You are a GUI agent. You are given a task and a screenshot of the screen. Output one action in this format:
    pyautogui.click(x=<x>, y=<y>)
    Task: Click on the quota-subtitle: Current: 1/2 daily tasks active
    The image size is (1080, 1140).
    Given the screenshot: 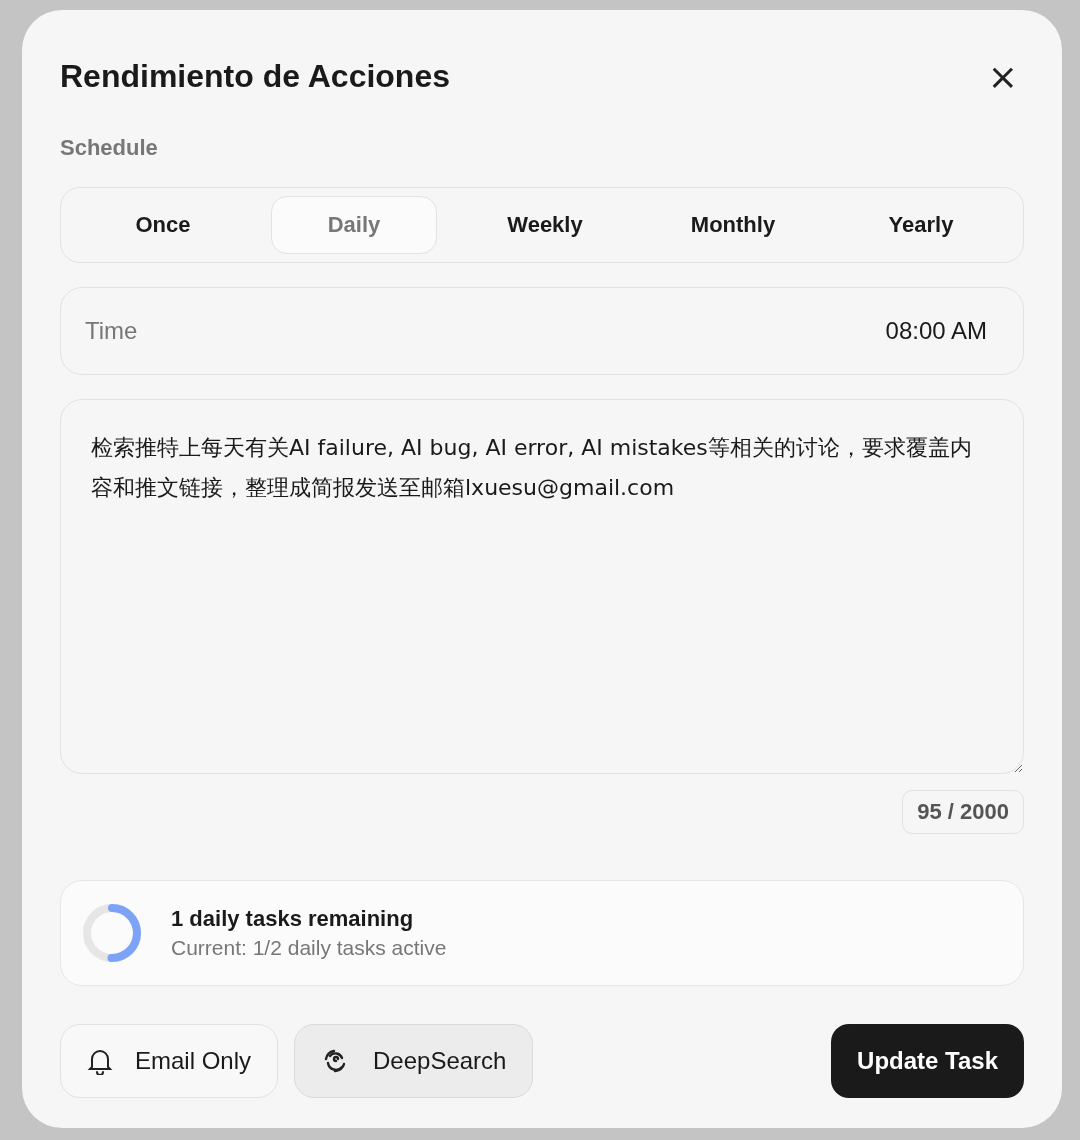 What is the action you would take?
    pyautogui.click(x=309, y=948)
    